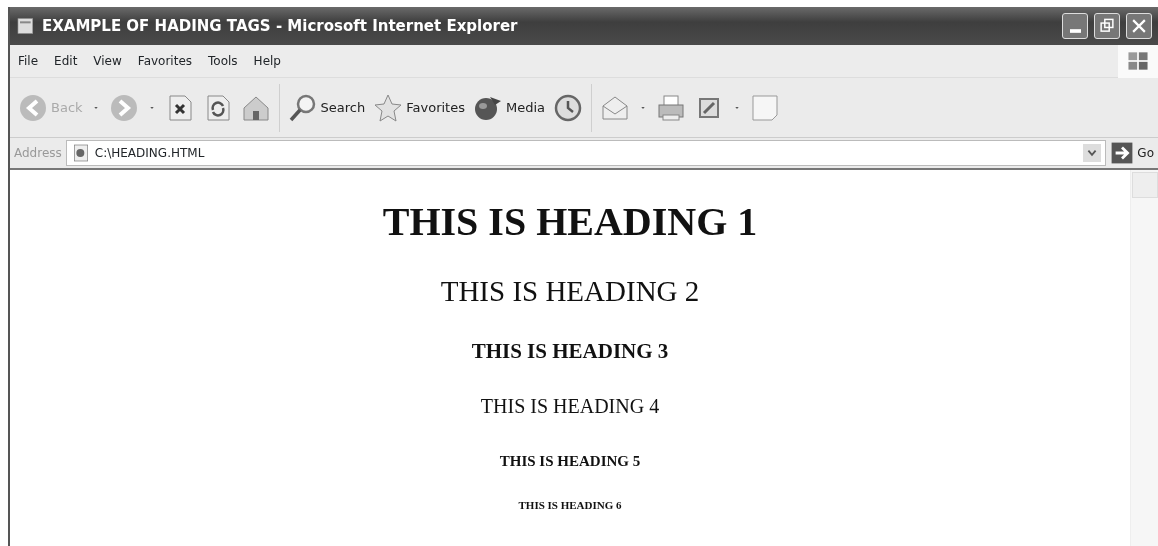 The height and width of the screenshot is (546, 1158). What do you see at coordinates (280, 26) in the screenshot?
I see `window-title: EXAMPLE OF HADING TAGS - Microsoft Internet Explorer` at bounding box center [280, 26].